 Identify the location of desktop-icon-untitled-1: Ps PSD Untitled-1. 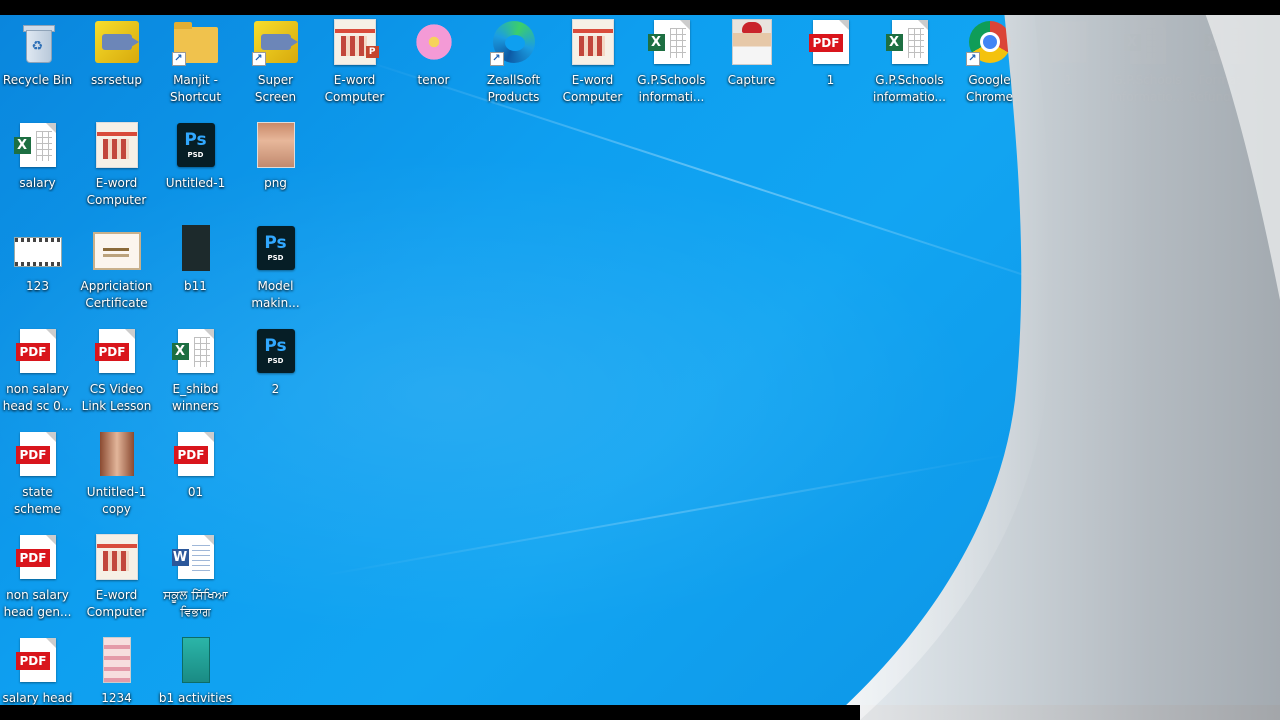
(195, 168).